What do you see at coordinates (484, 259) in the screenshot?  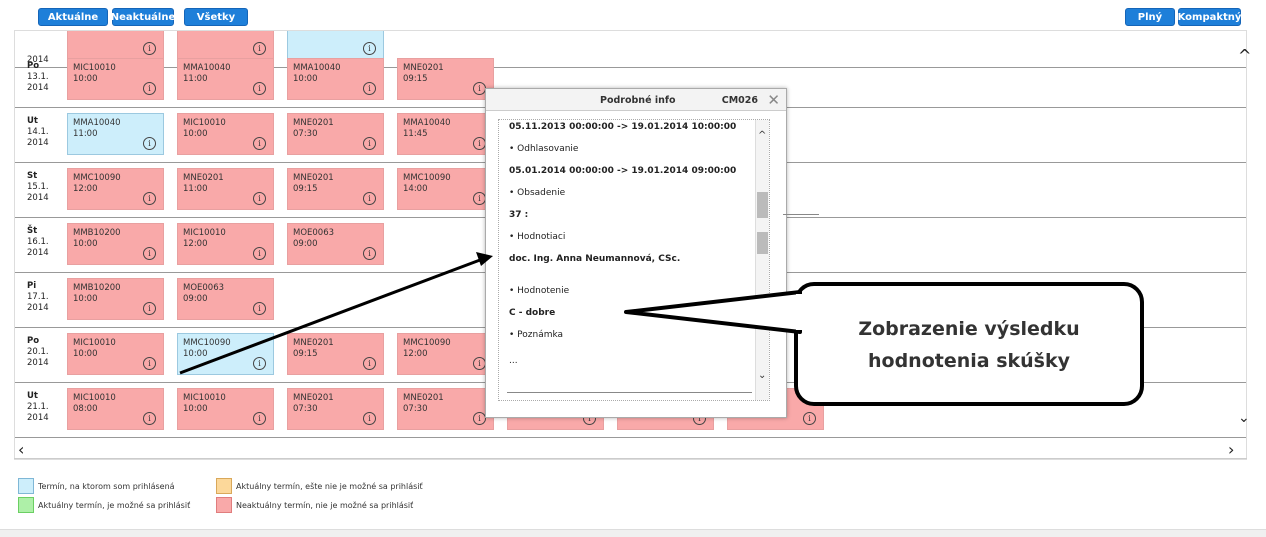 I see `arrow-head` at bounding box center [484, 259].